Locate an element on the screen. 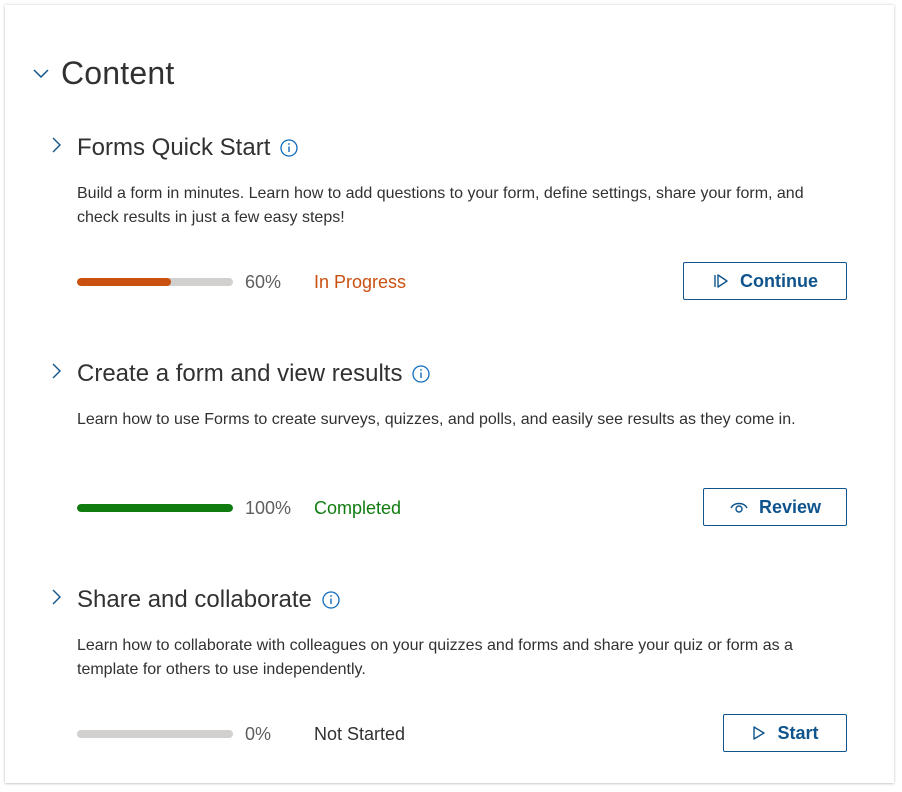 The height and width of the screenshot is (792, 902). progress-percent: 60% is located at coordinates (263, 281).